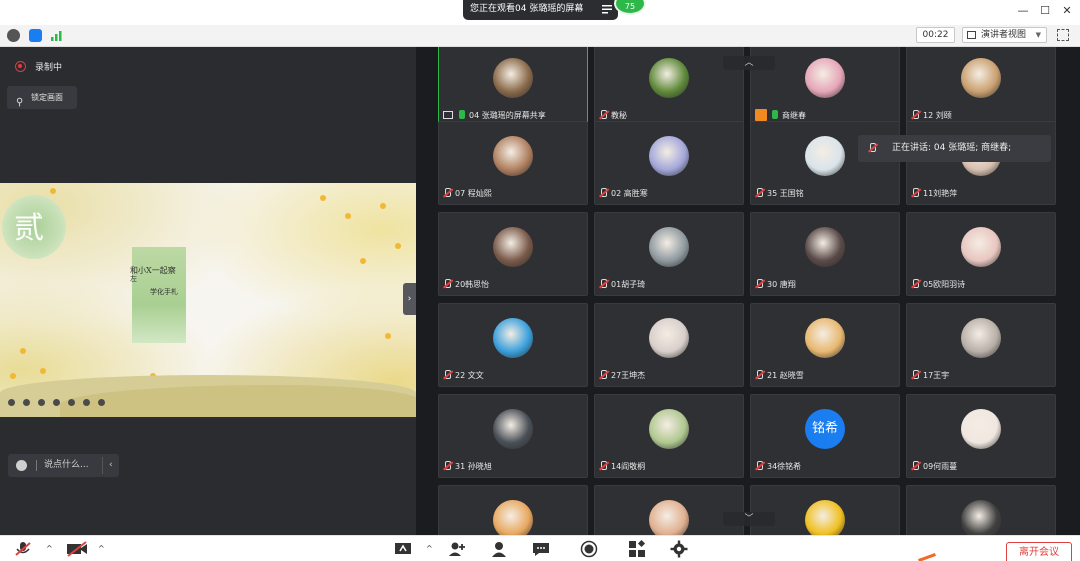  Describe the element at coordinates (669, 345) in the screenshot. I see `participant-tile: 27王坤杰` at that location.